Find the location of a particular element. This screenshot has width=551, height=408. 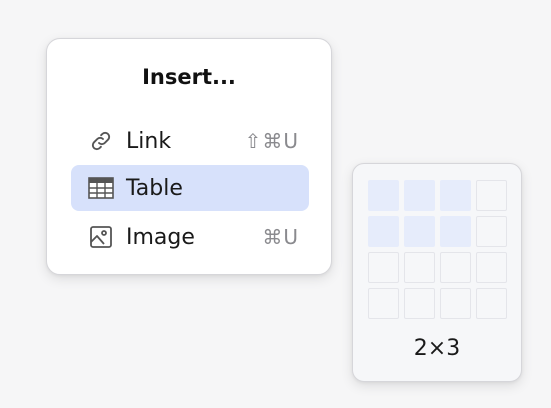

menu-item-shortcut: ⌘U is located at coordinates (280, 237).